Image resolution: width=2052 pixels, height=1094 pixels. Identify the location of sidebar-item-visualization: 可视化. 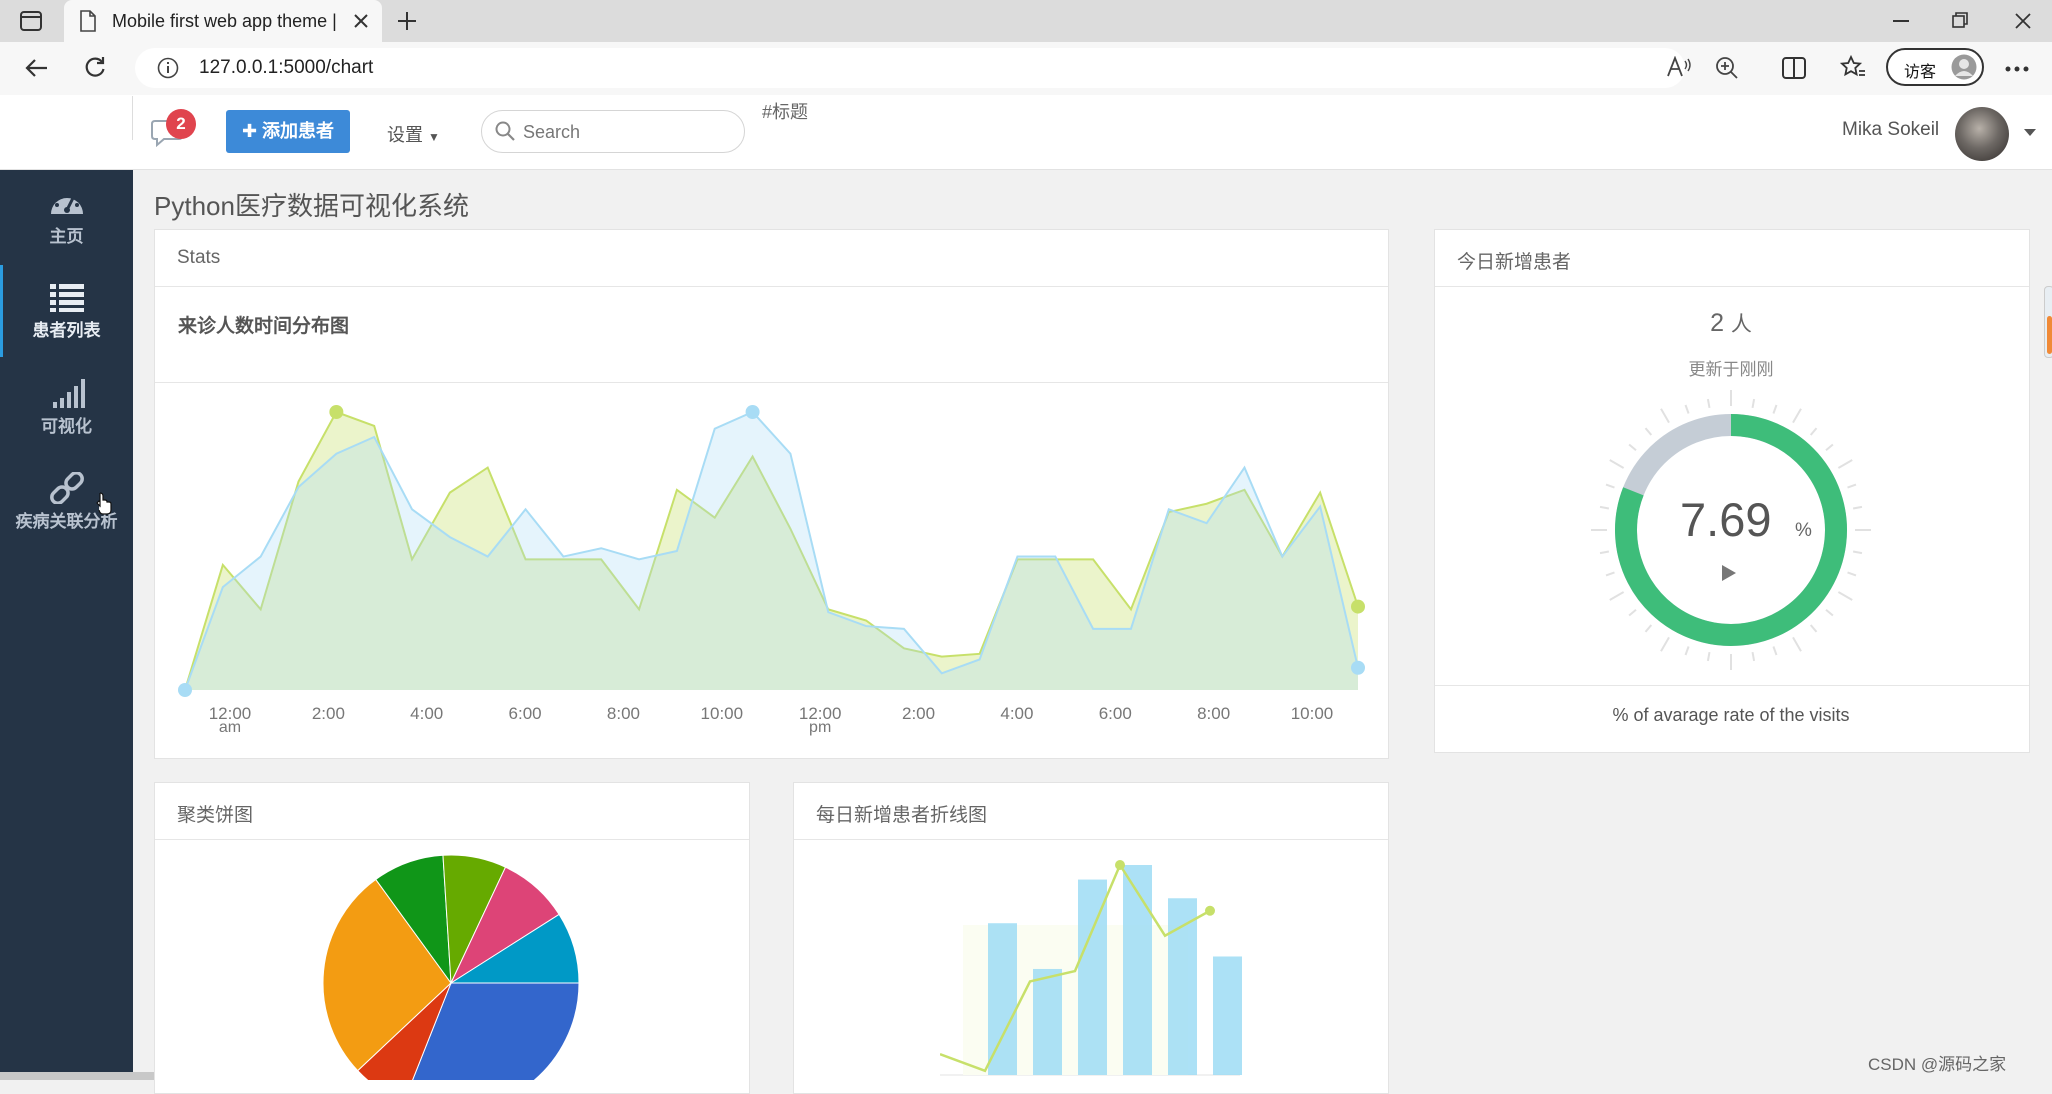
(66, 407).